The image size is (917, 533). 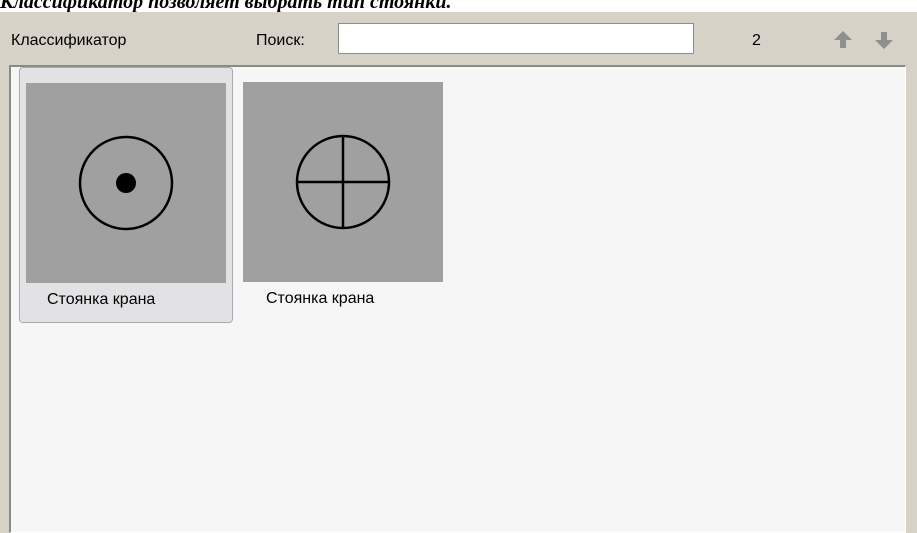 I want to click on list-item-crane-stand-dot: Стоянка крана, so click(x=126, y=195).